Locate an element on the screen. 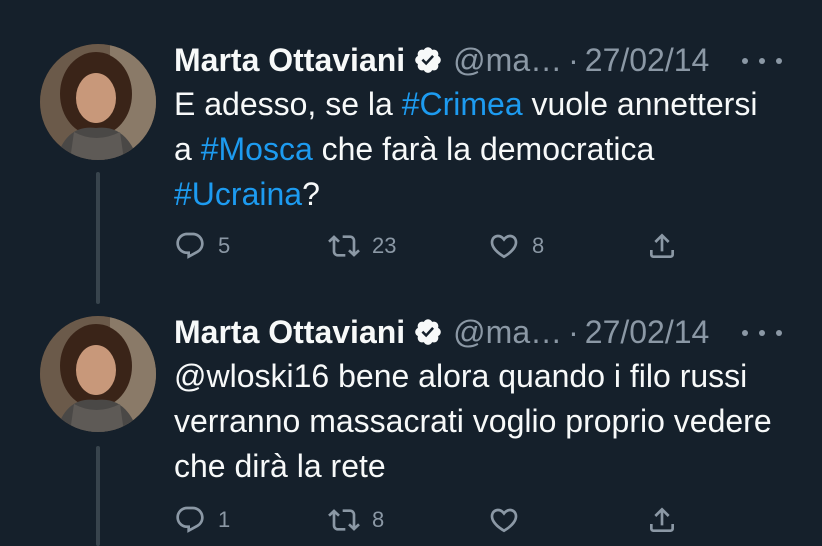 This screenshot has height=546, width=822. retweet-button: 8 is located at coordinates (356, 520).